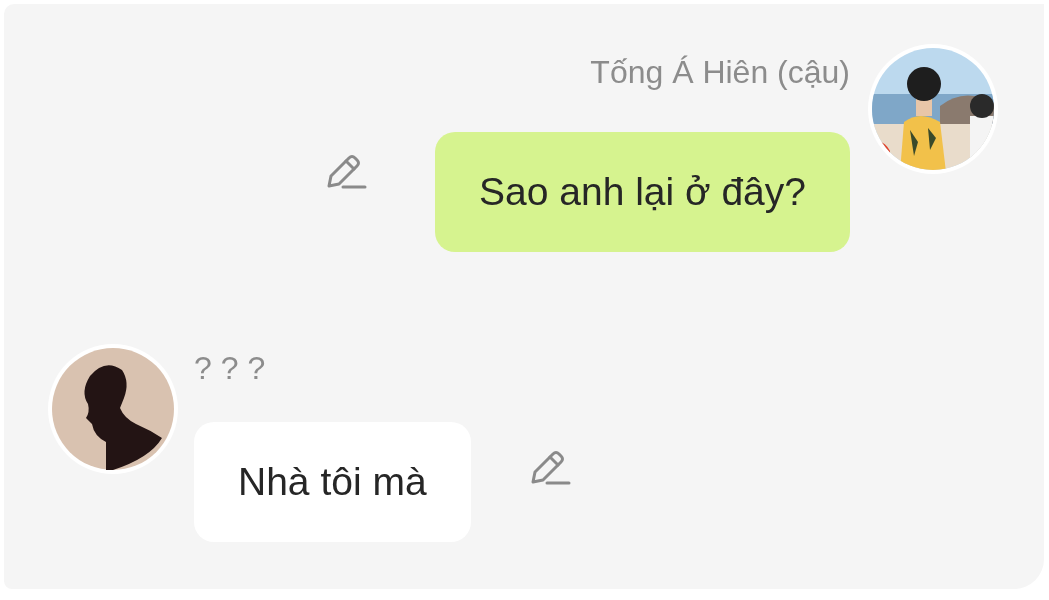 Image resolution: width=1049 pixels, height=600 pixels. What do you see at coordinates (346, 172) in the screenshot?
I see `edit-icon` at bounding box center [346, 172].